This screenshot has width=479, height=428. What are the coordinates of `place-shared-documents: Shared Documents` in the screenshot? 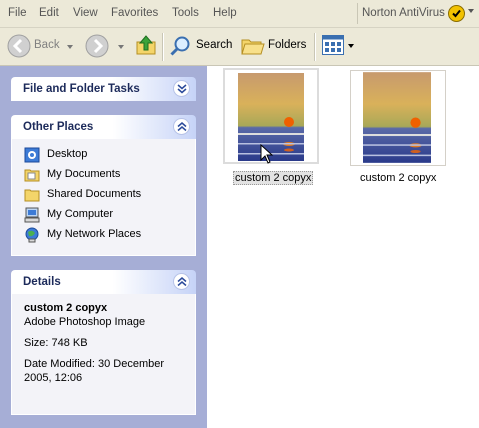 It's located at (103, 195).